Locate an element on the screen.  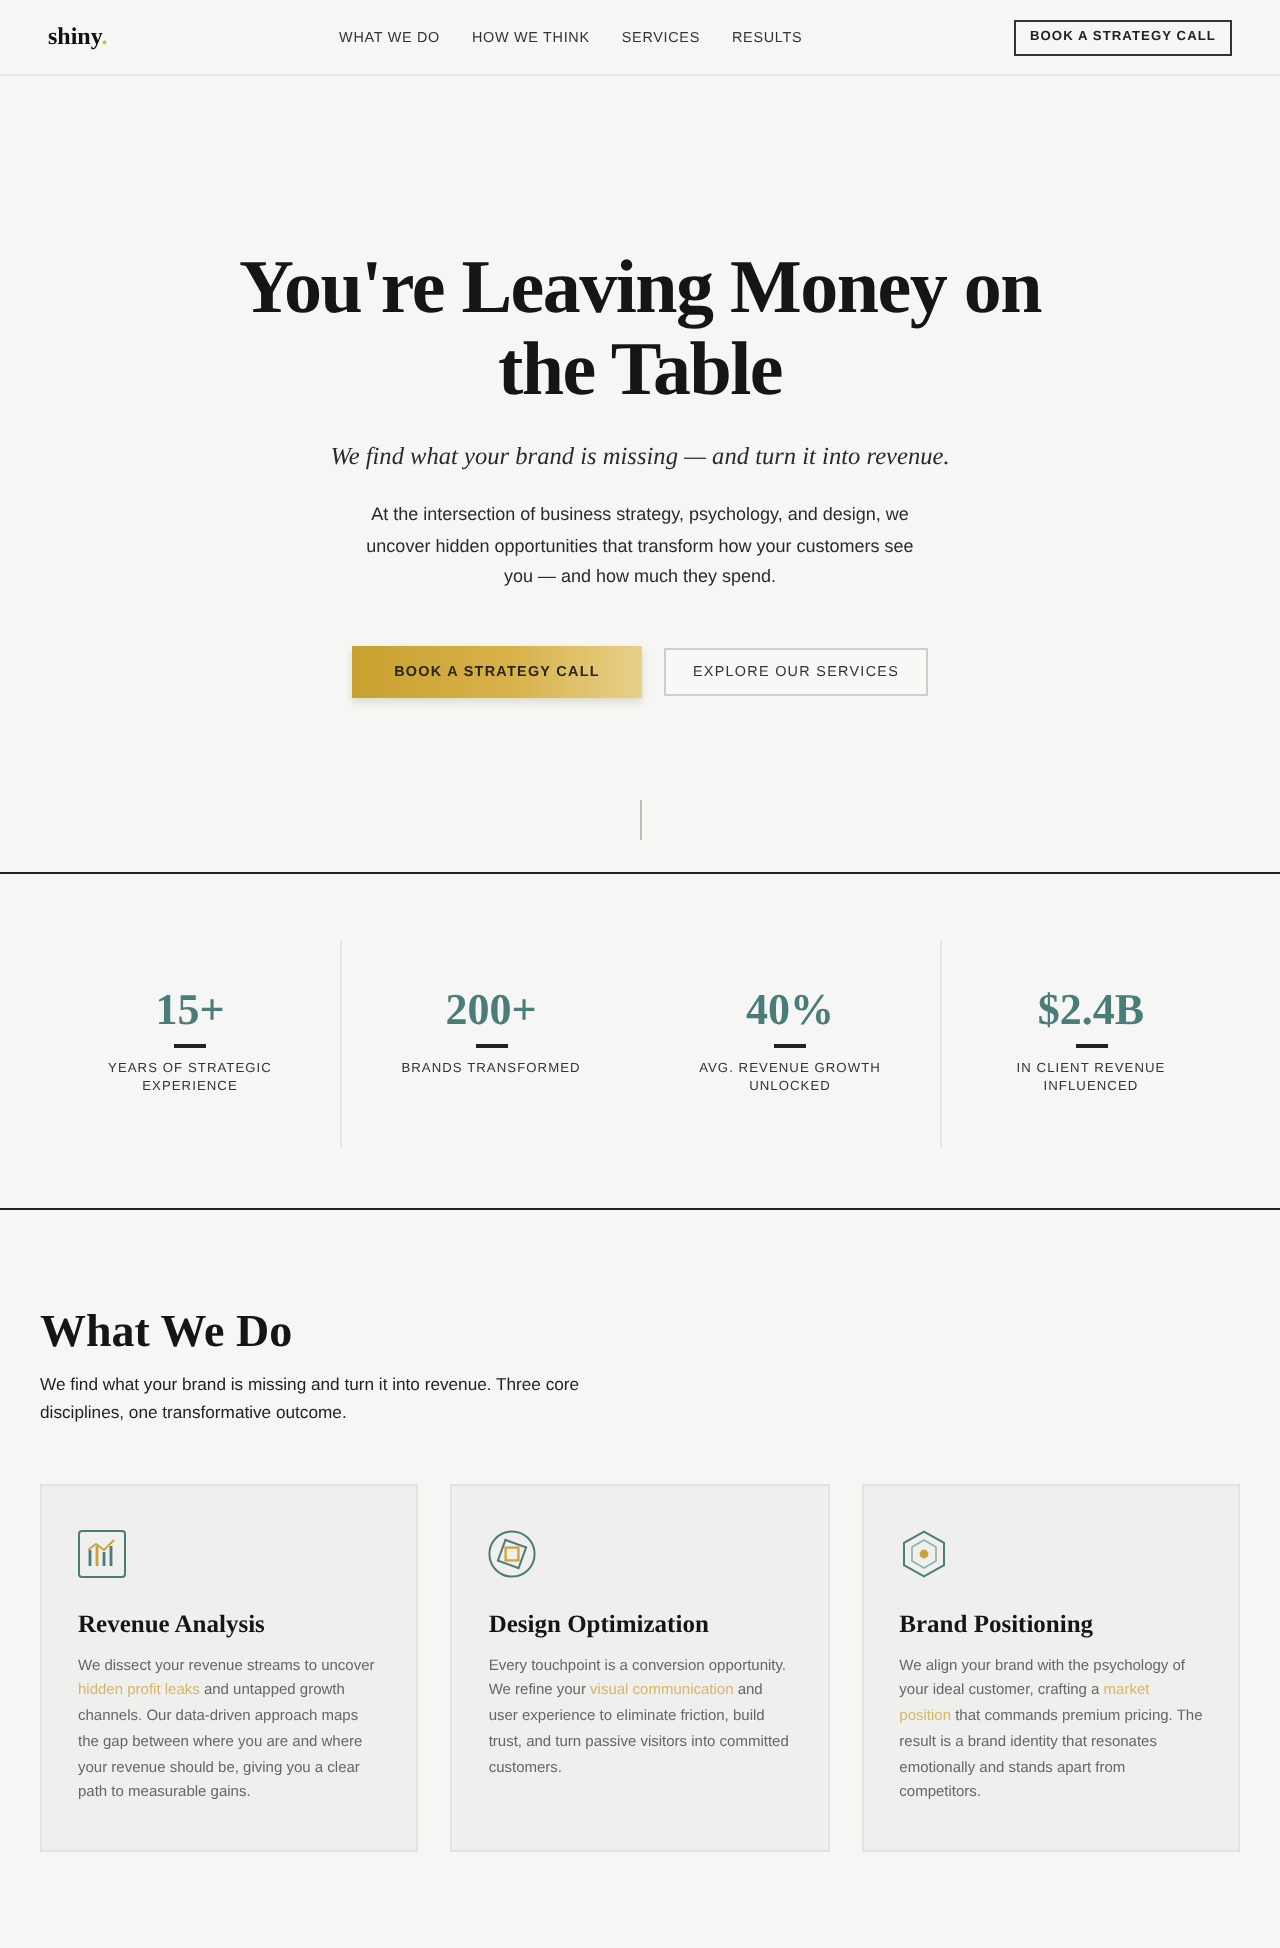
bar-chart-icon is located at coordinates (102, 1553).